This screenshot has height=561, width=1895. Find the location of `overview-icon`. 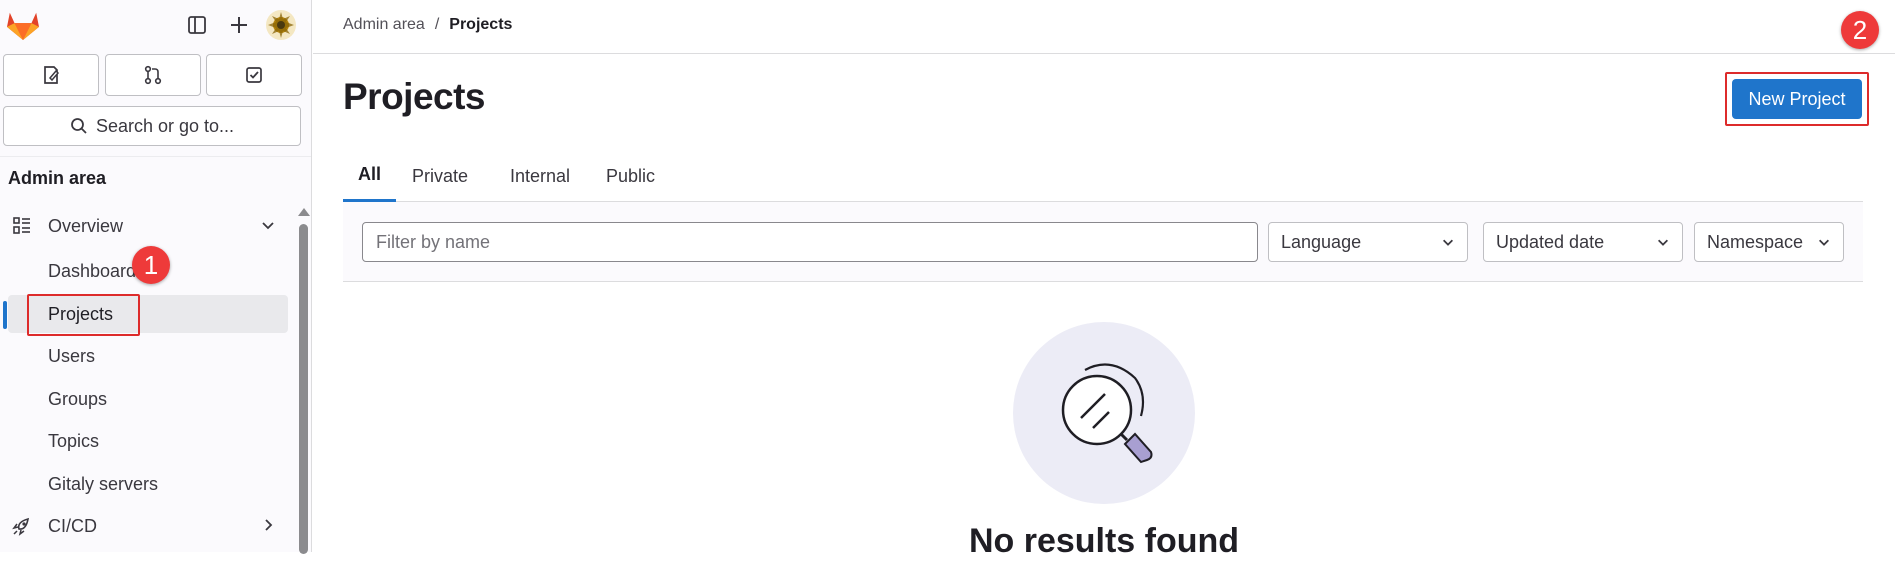

overview-icon is located at coordinates (27, 226).